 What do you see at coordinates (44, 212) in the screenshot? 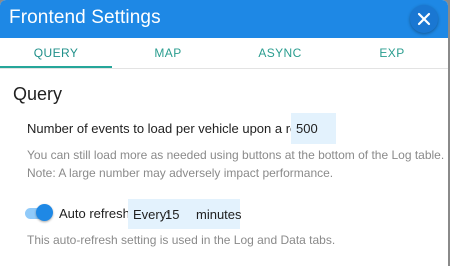
I see `toggle-thumb` at bounding box center [44, 212].